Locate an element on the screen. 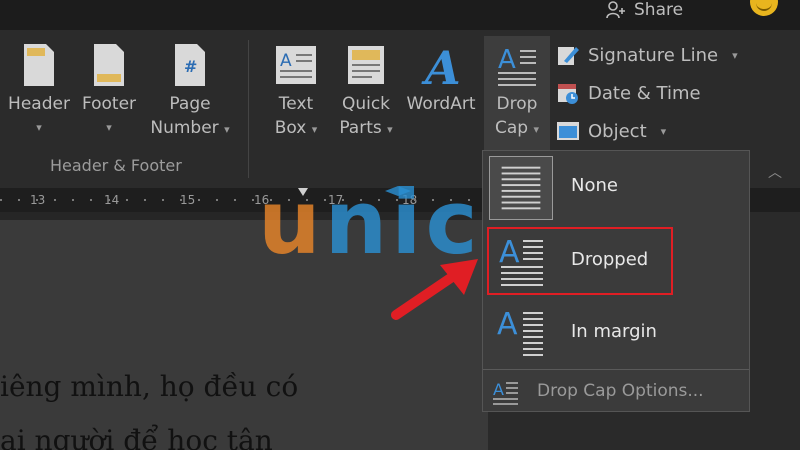  wordart-button: A WordArt is located at coordinates (441, 79).